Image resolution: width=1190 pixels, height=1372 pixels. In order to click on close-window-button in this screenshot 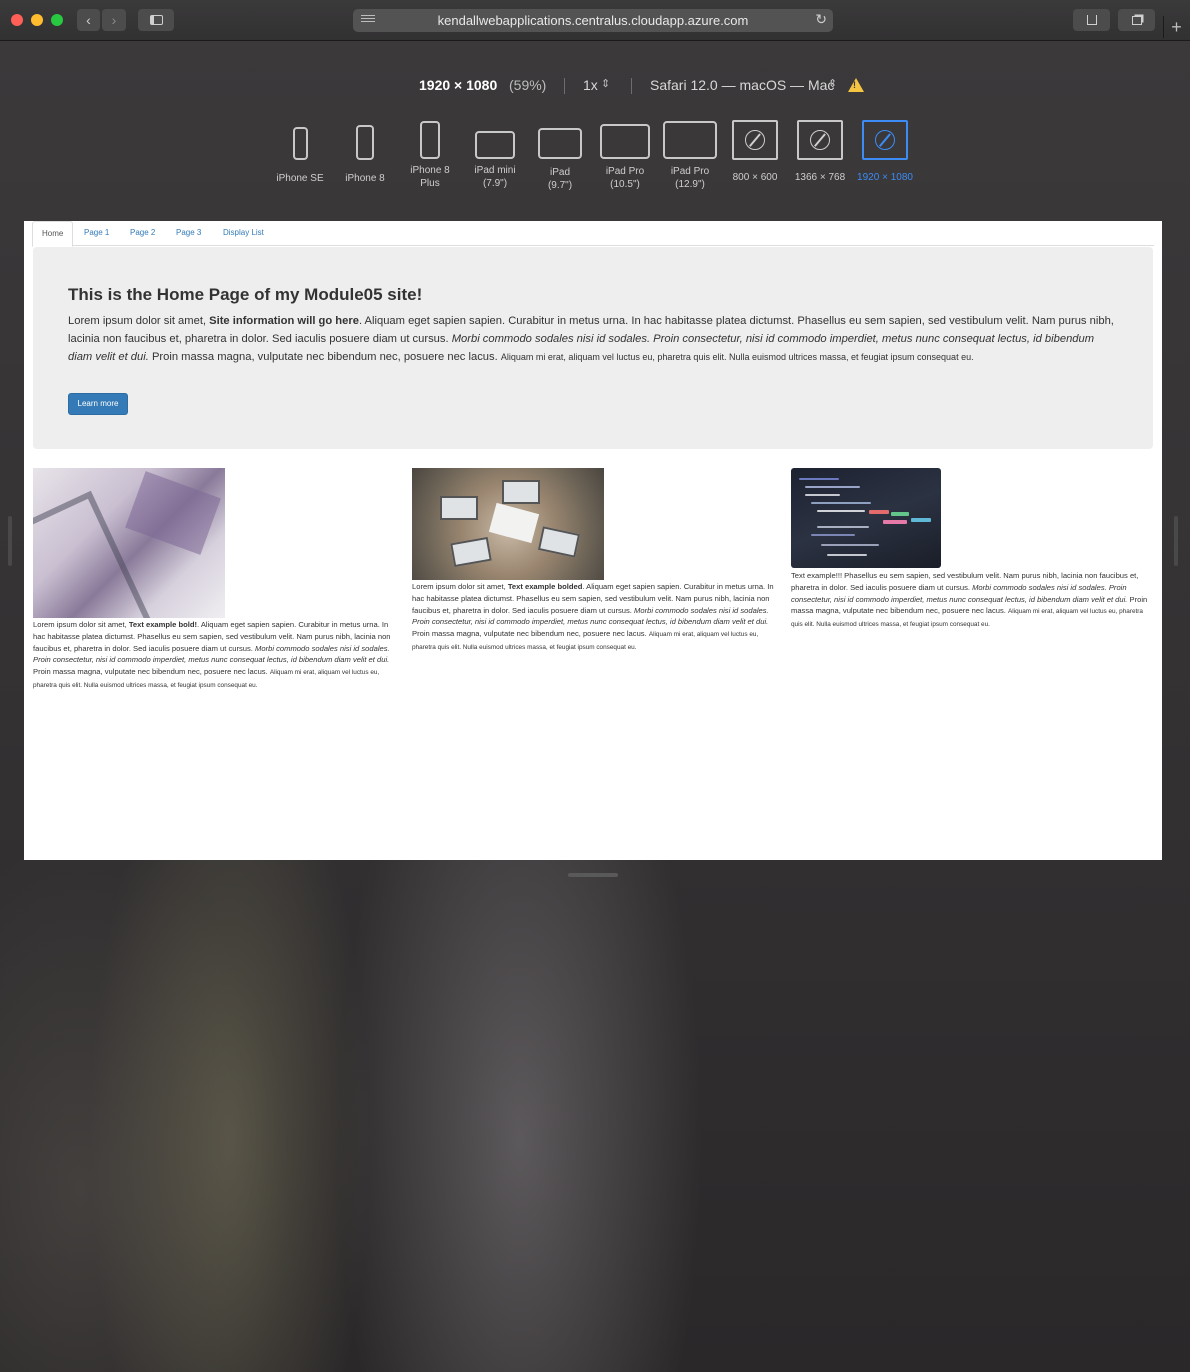, I will do `click(17, 20)`.